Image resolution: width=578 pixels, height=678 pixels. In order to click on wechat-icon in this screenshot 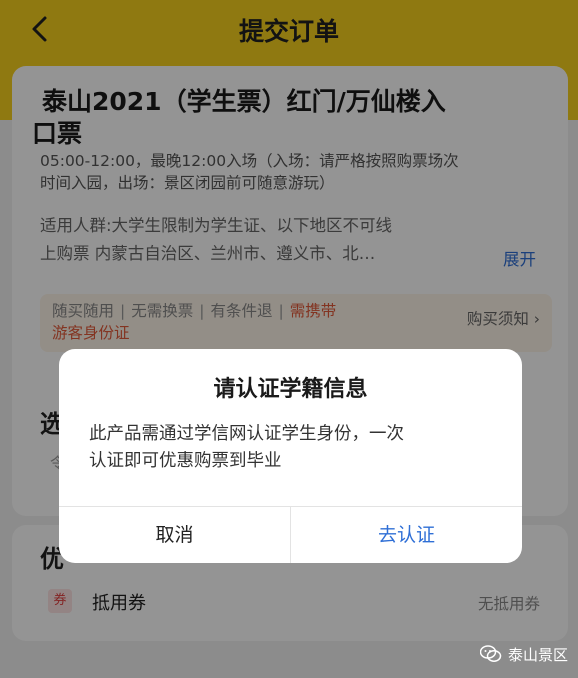, I will do `click(490, 653)`.